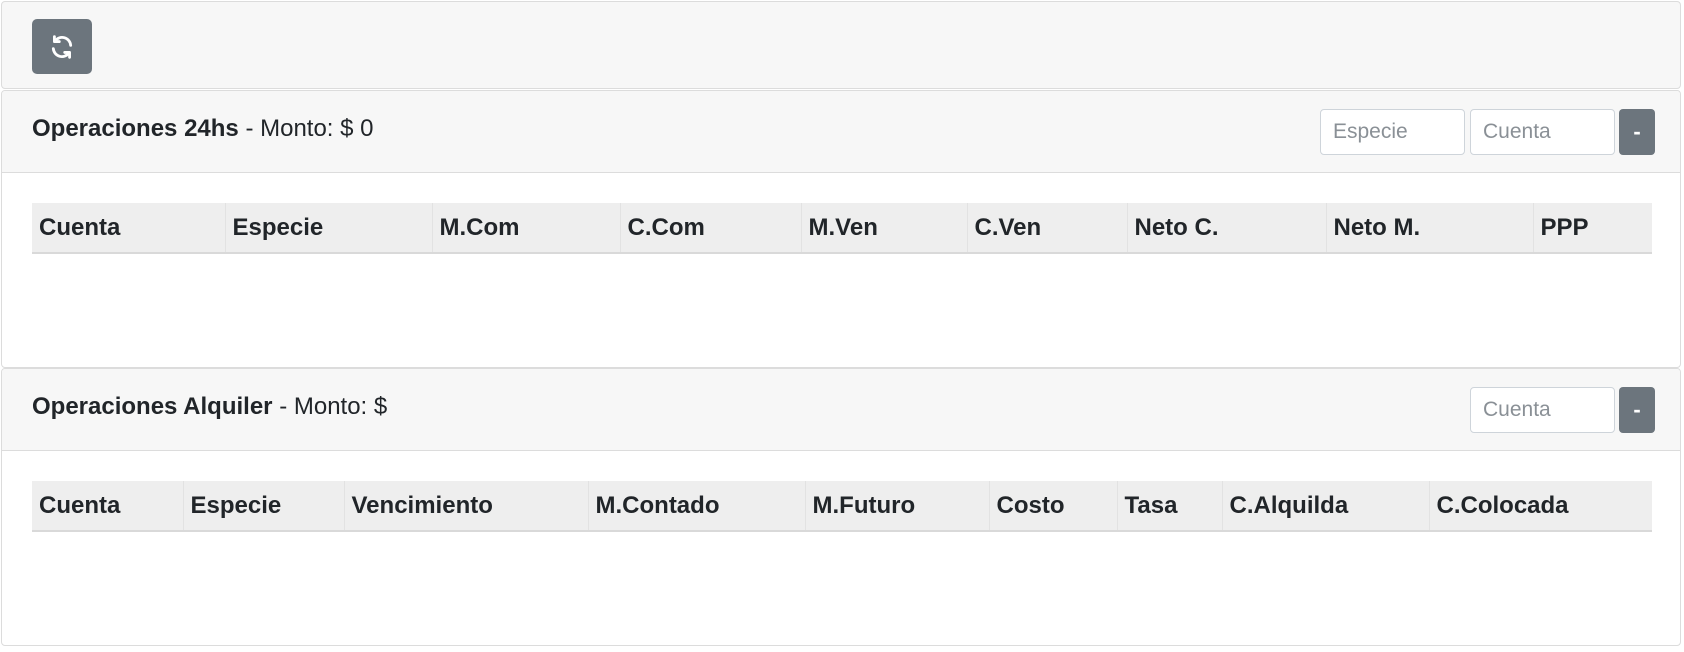 The width and height of the screenshot is (1684, 652). What do you see at coordinates (465, 506) in the screenshot?
I see `column-header-vencimiento: Vencimiento` at bounding box center [465, 506].